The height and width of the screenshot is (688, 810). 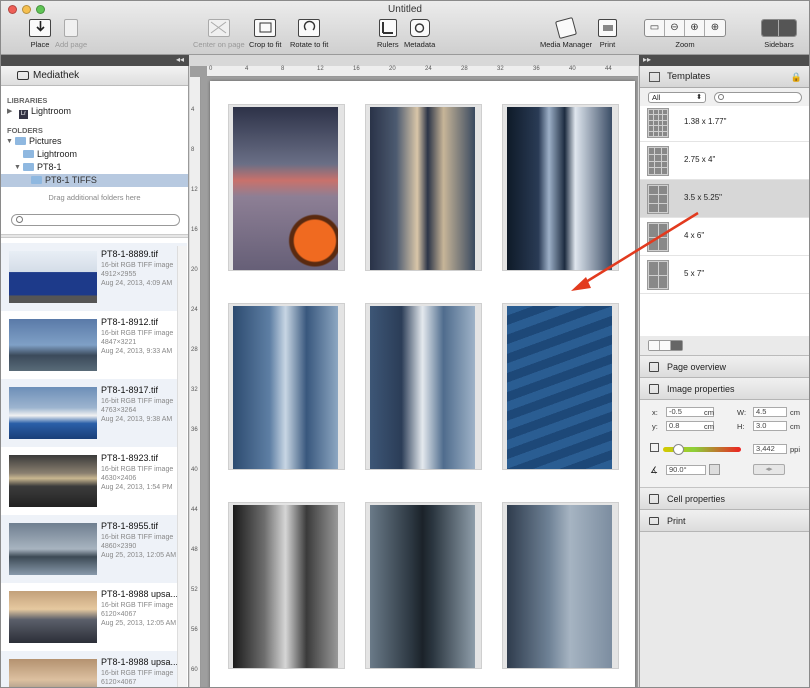 I want to click on center-on-page-label: Center on page, so click(x=219, y=44).